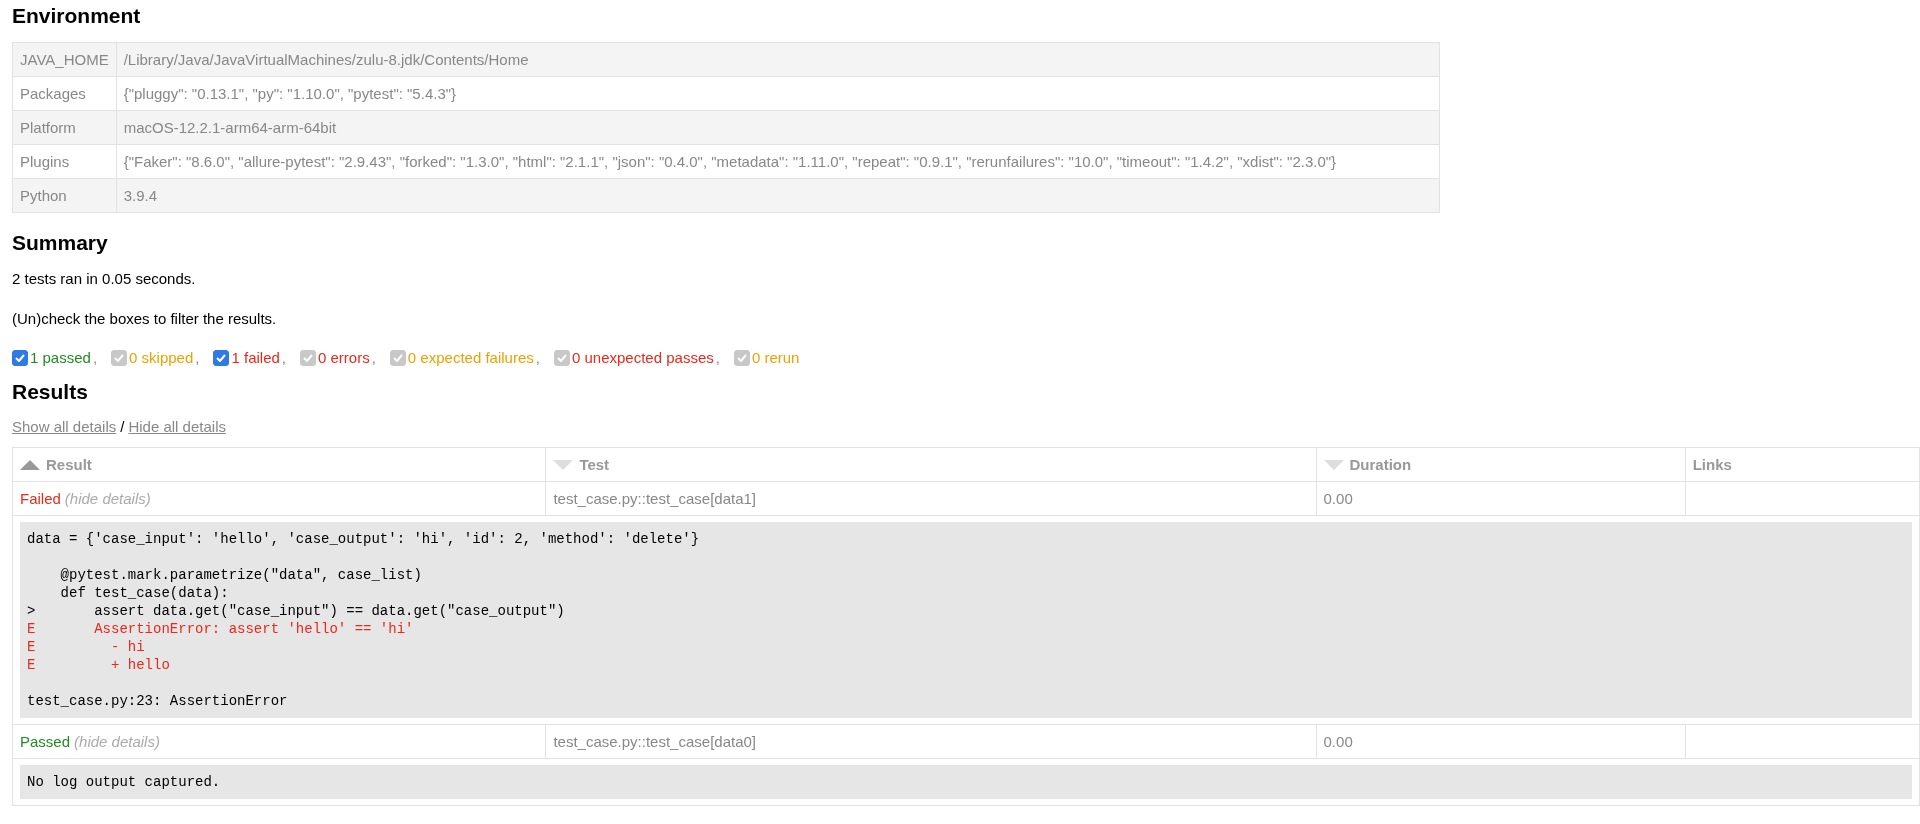 This screenshot has height=824, width=1920. I want to click on column-header: Links, so click(1802, 464).